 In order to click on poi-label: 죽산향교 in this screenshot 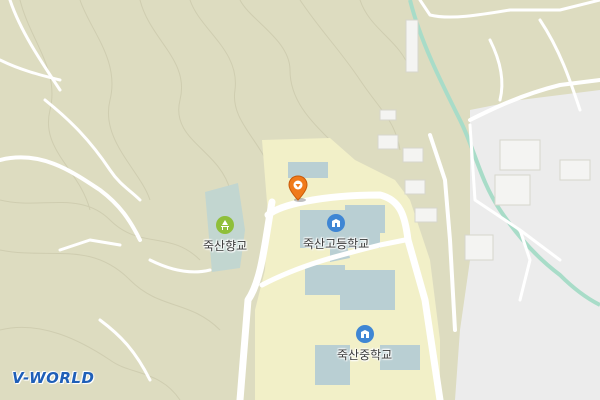, I will do `click(225, 246)`.